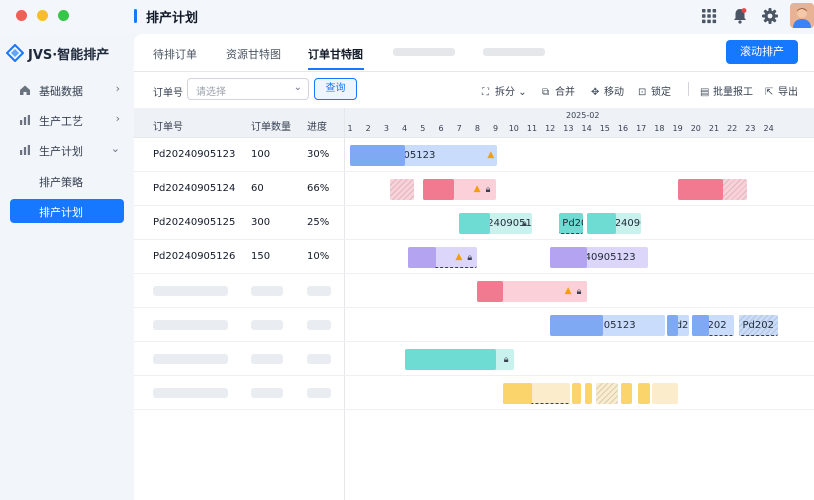 The height and width of the screenshot is (500, 814). What do you see at coordinates (614, 92) in the screenshot?
I see `move-label: 移动` at bounding box center [614, 92].